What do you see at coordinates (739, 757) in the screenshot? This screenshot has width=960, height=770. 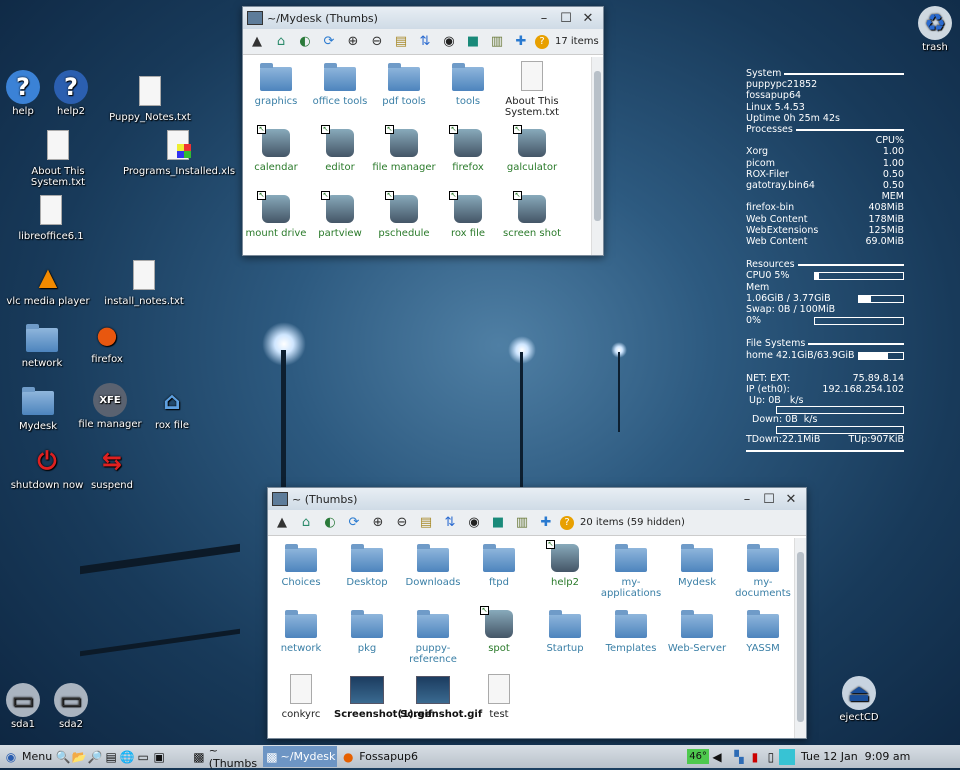 I see `network-icon: ▚` at bounding box center [739, 757].